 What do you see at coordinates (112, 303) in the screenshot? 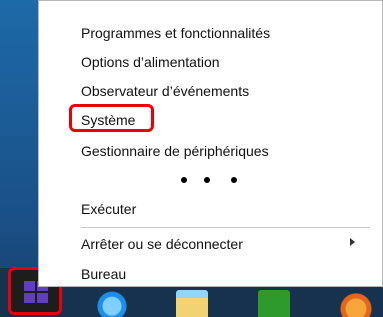
I see `internet-explorer-icon` at bounding box center [112, 303].